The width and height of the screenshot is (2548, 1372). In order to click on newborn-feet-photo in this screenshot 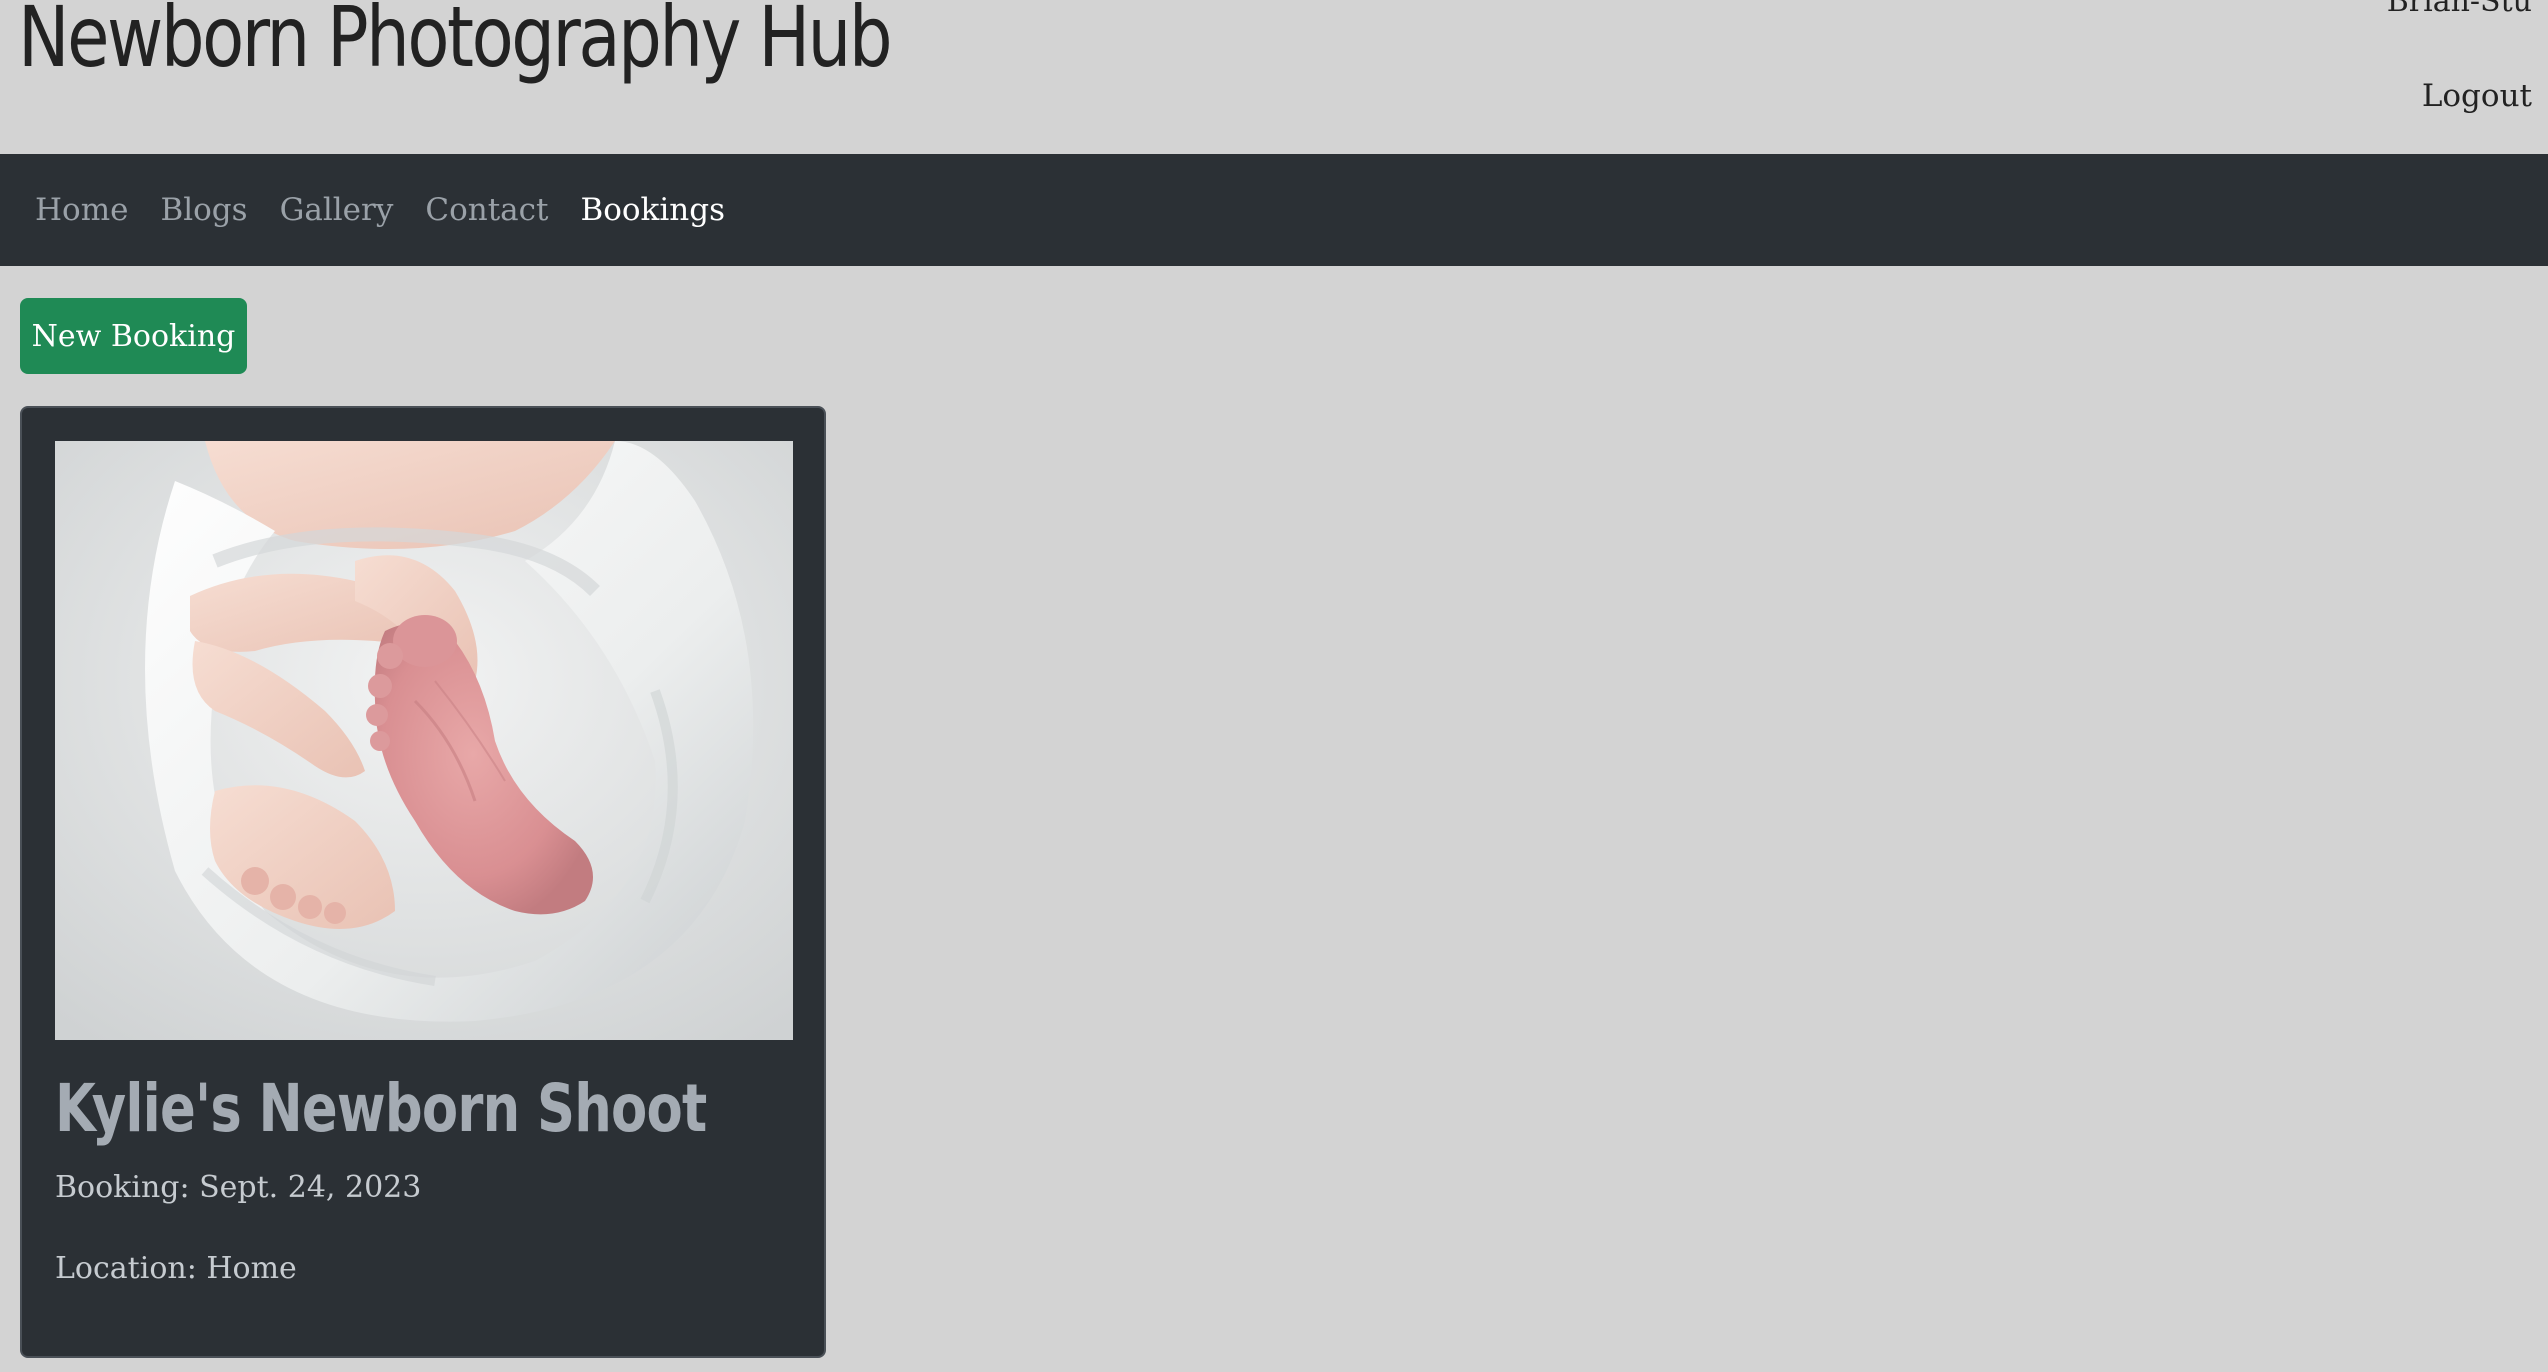, I will do `click(424, 740)`.